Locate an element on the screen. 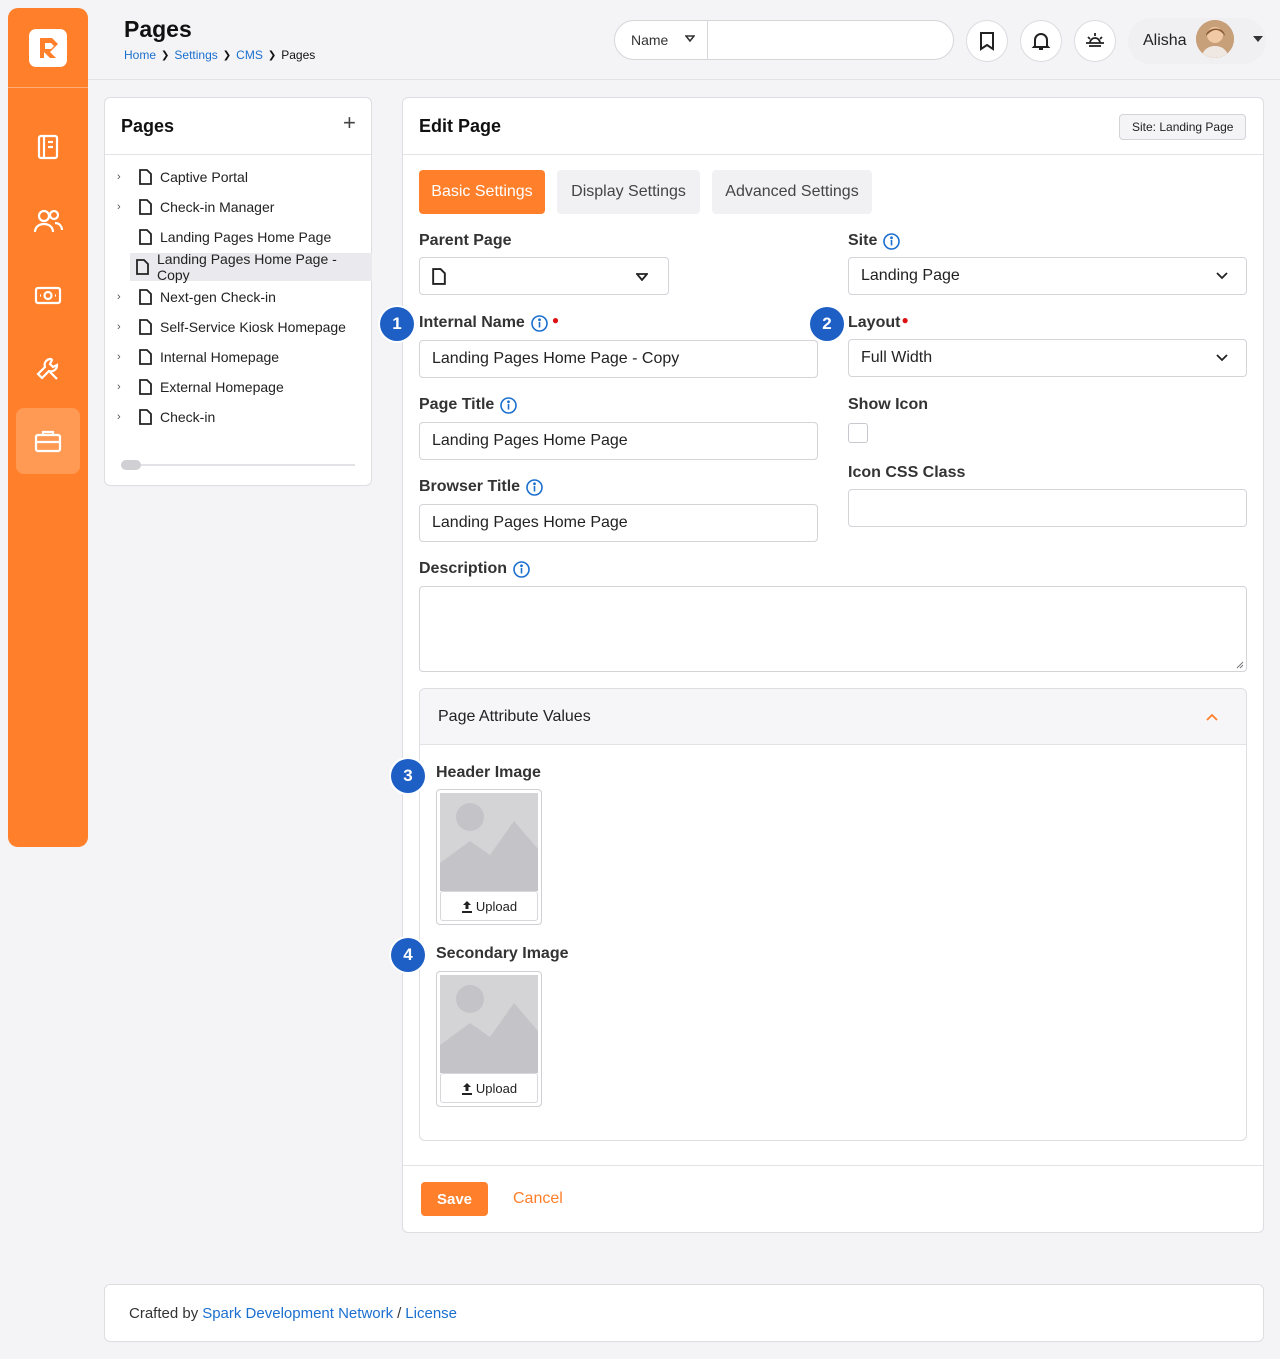 This screenshot has height=1359, width=1280. tree-item: › Check-in is located at coordinates (244, 417).